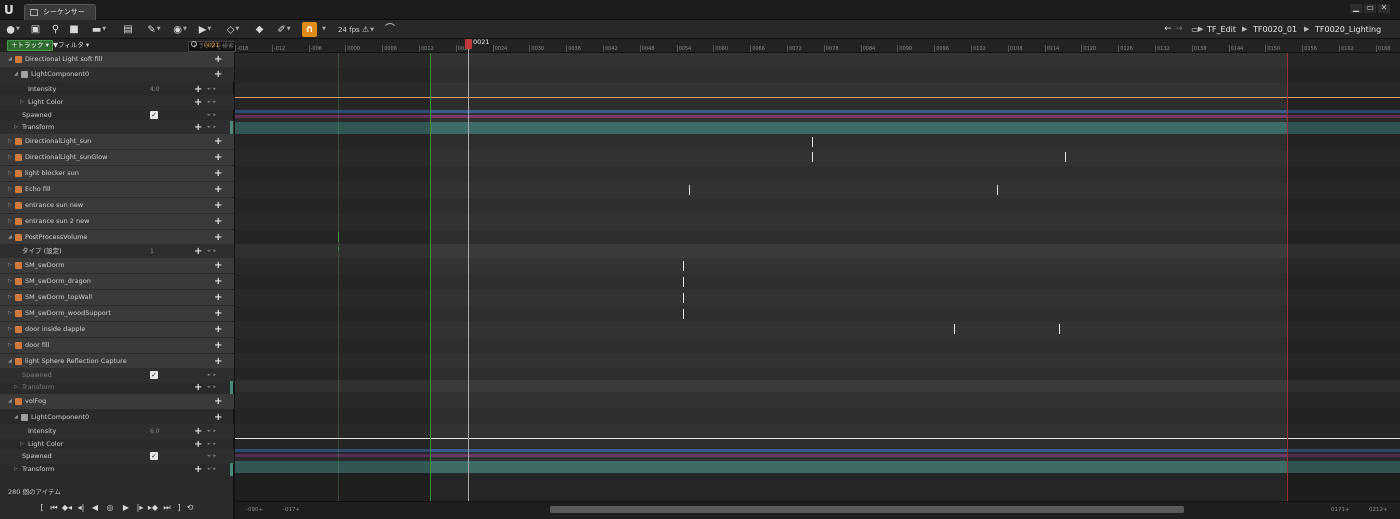 The height and width of the screenshot is (519, 1400). What do you see at coordinates (117, 221) in the screenshot?
I see `track-row: ▷ entrance sun 2 new +` at bounding box center [117, 221].